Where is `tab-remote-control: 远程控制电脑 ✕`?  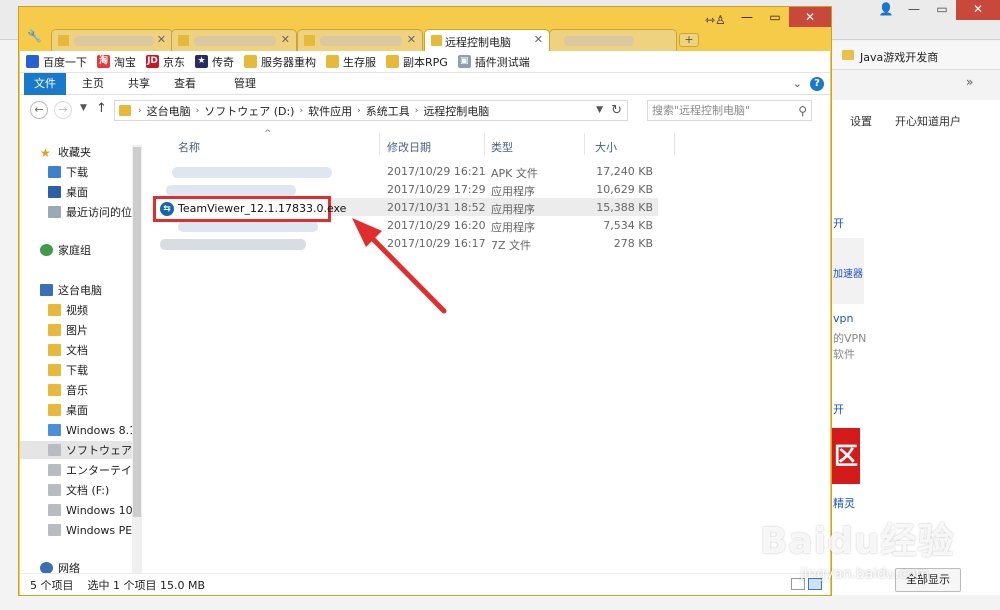
tab-remote-control: 远程控制电脑 ✕ is located at coordinates (487, 40).